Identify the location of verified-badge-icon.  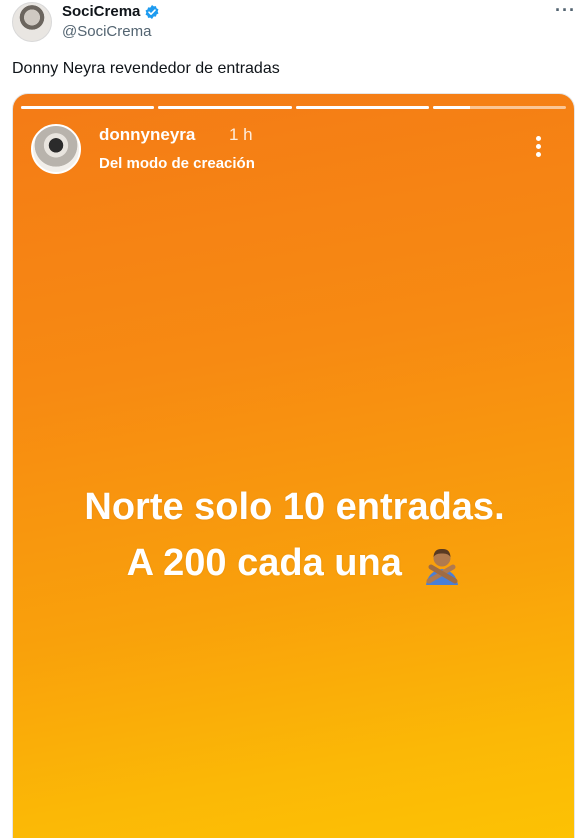
(152, 12).